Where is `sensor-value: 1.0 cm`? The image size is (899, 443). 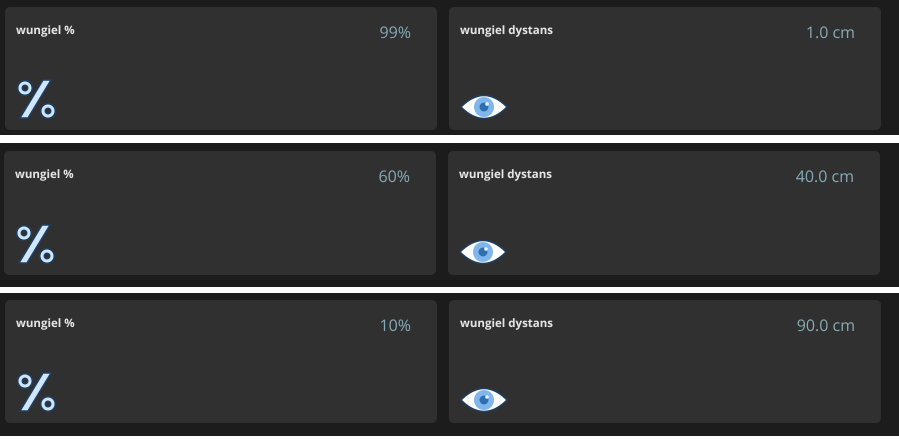
sensor-value: 1.0 cm is located at coordinates (830, 32).